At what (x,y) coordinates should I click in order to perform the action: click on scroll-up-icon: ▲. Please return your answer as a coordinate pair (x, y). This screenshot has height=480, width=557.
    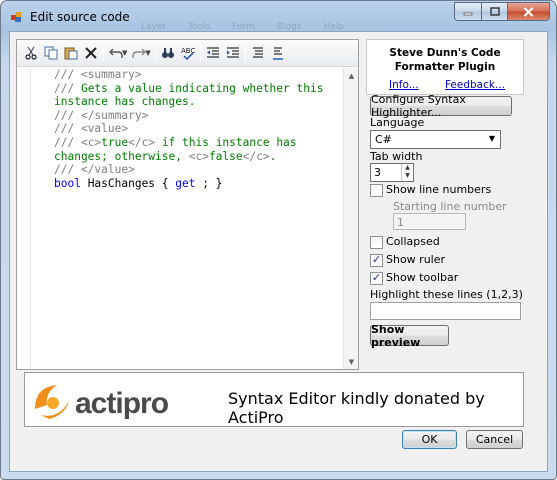
    Looking at the image, I should click on (351, 75).